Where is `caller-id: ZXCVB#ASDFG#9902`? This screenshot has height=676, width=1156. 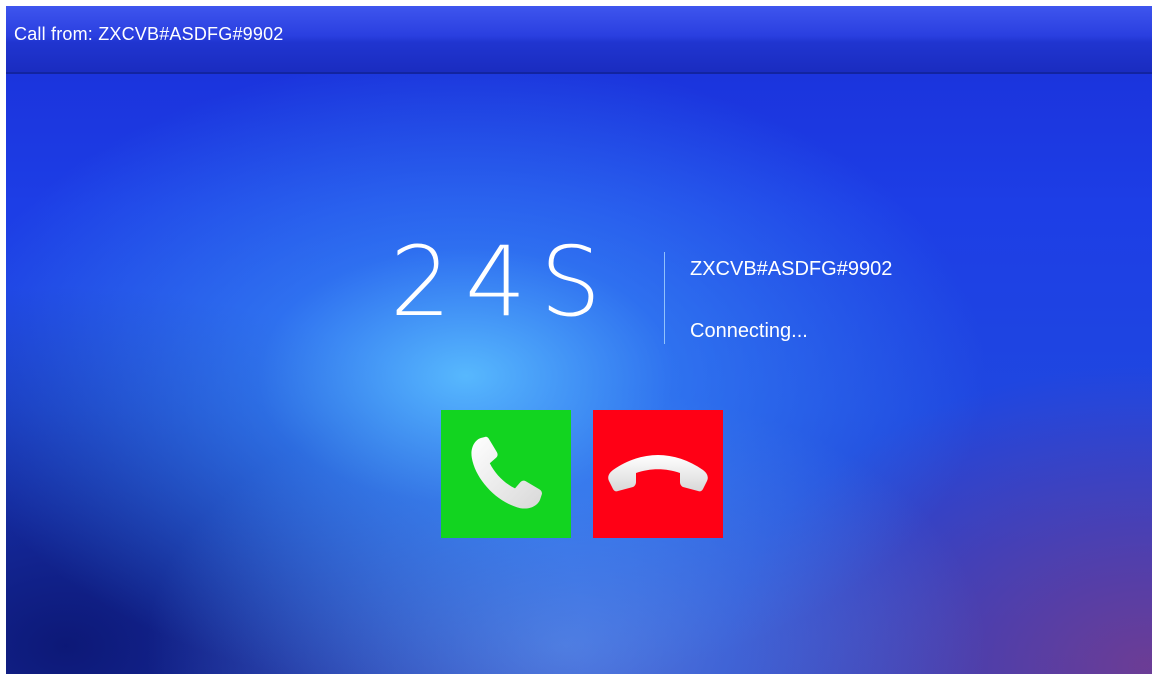 caller-id: ZXCVB#ASDFG#9902 is located at coordinates (791, 269).